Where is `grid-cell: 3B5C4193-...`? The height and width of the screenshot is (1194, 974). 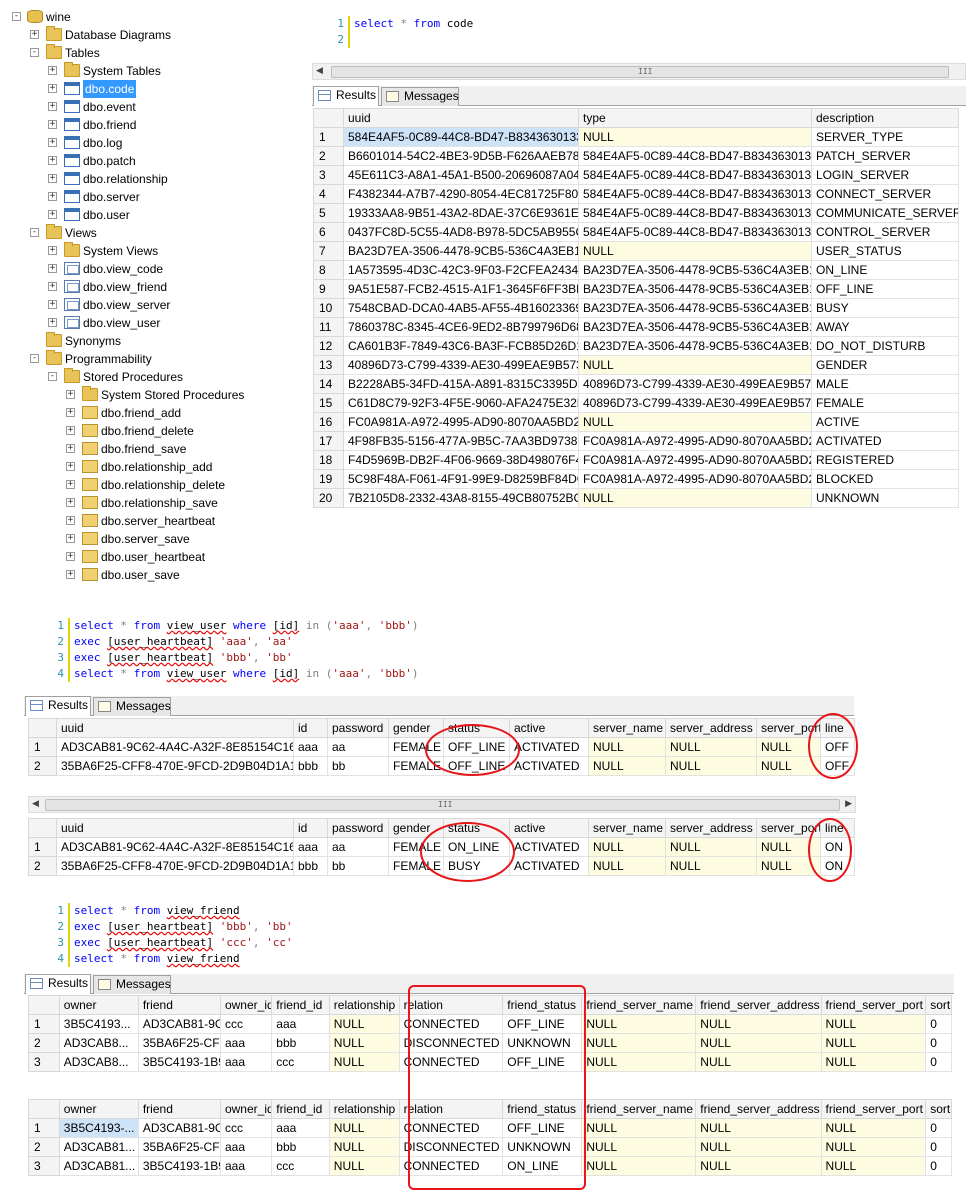 grid-cell: 3B5C4193-... is located at coordinates (98, 1128).